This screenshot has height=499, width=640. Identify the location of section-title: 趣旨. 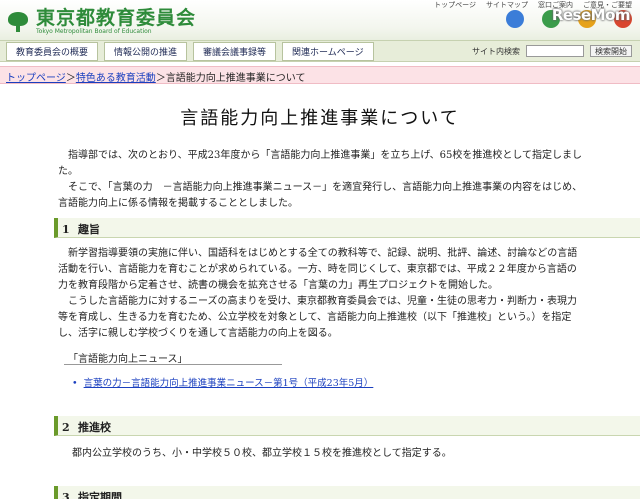
(89, 229).